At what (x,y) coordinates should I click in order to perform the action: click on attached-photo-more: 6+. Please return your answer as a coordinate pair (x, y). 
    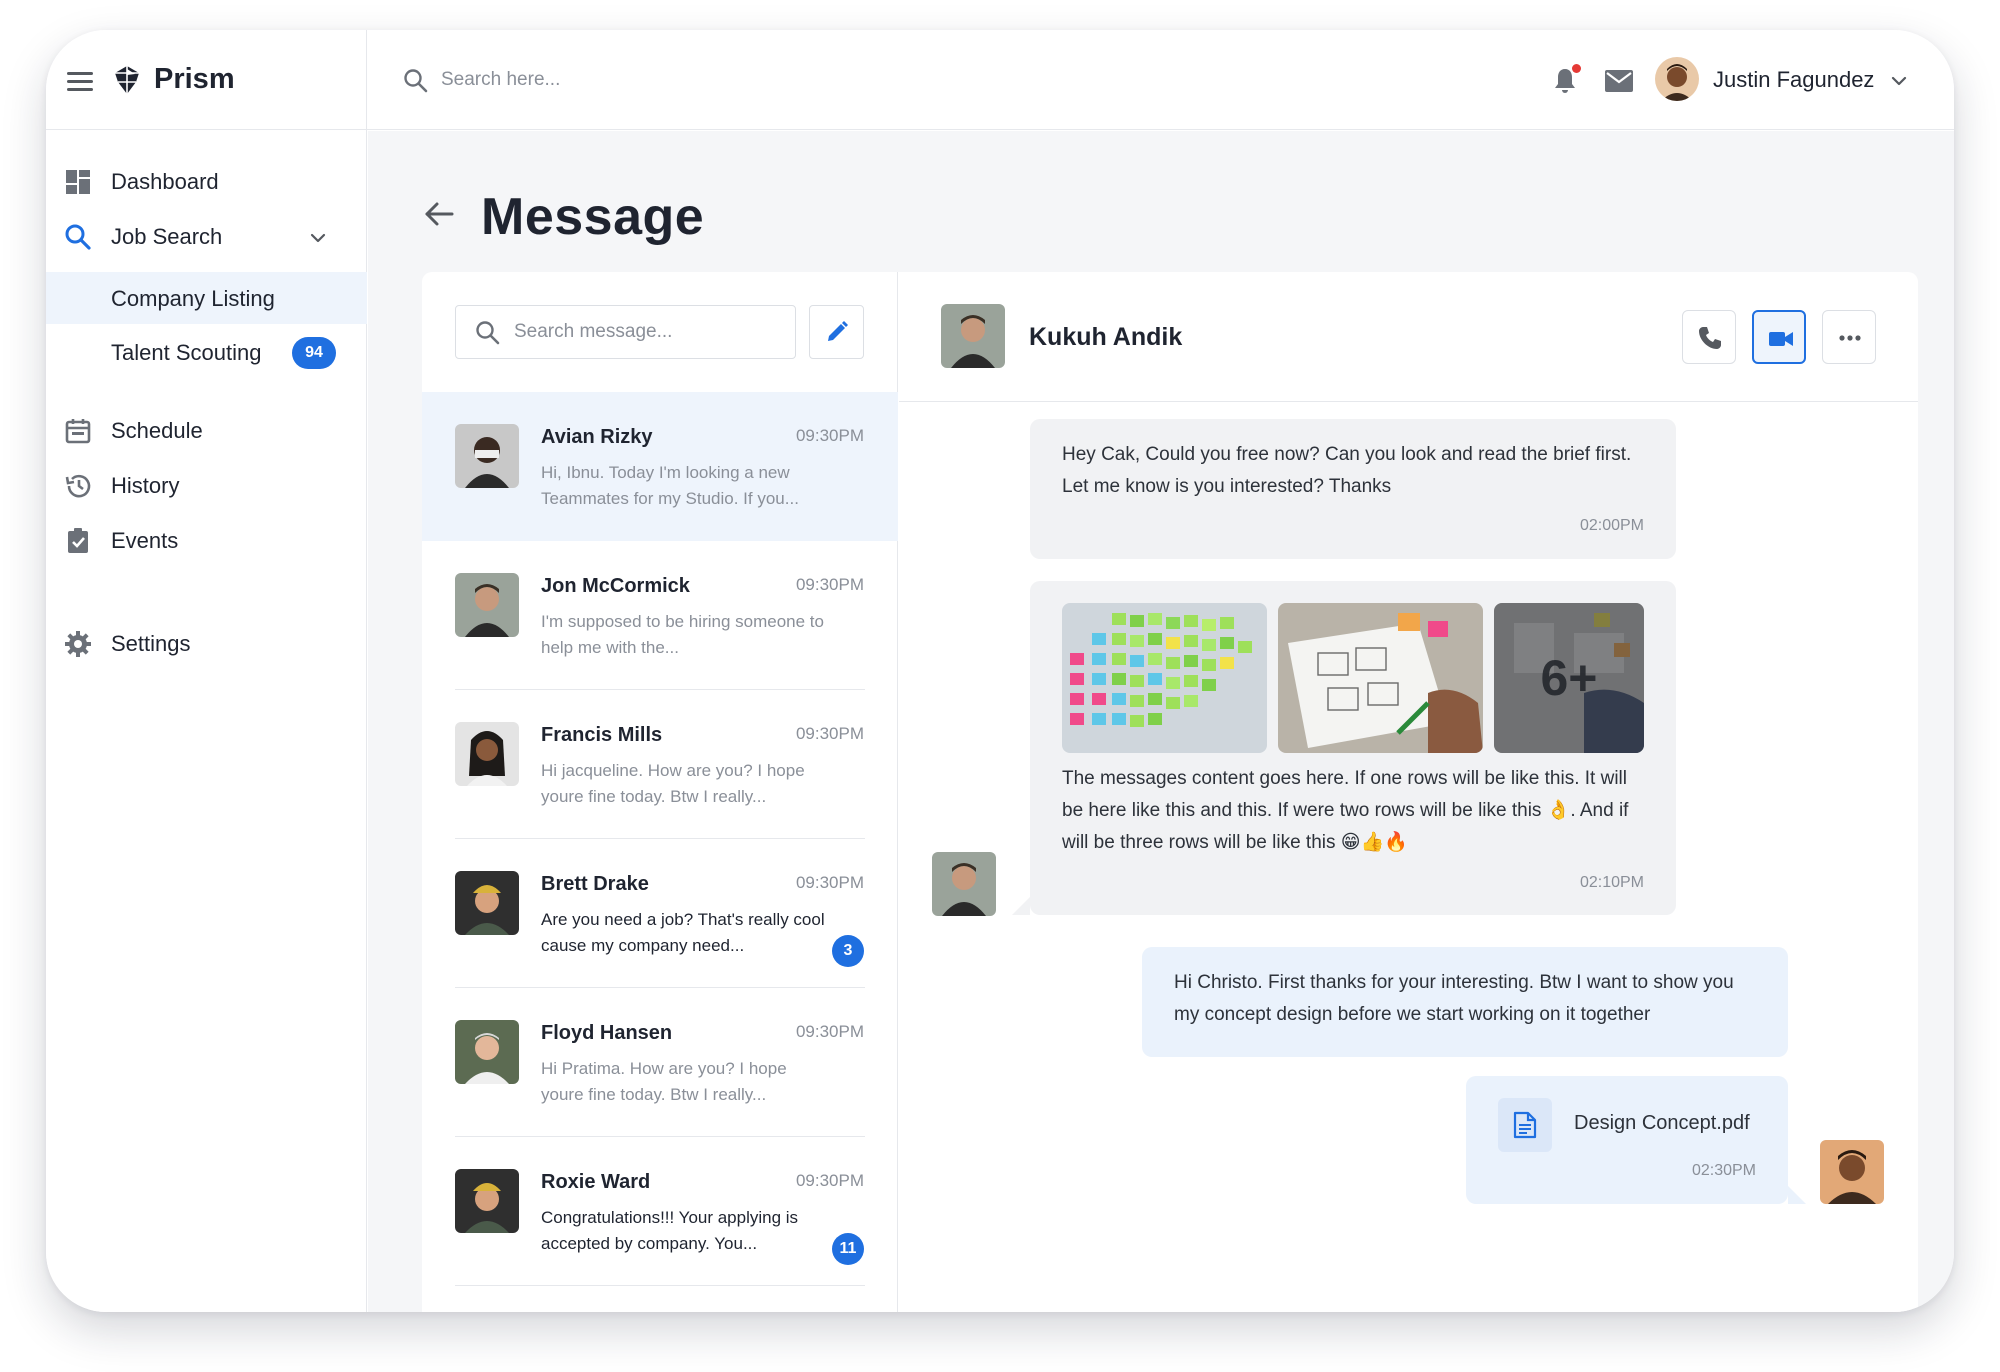
    Looking at the image, I should click on (1569, 678).